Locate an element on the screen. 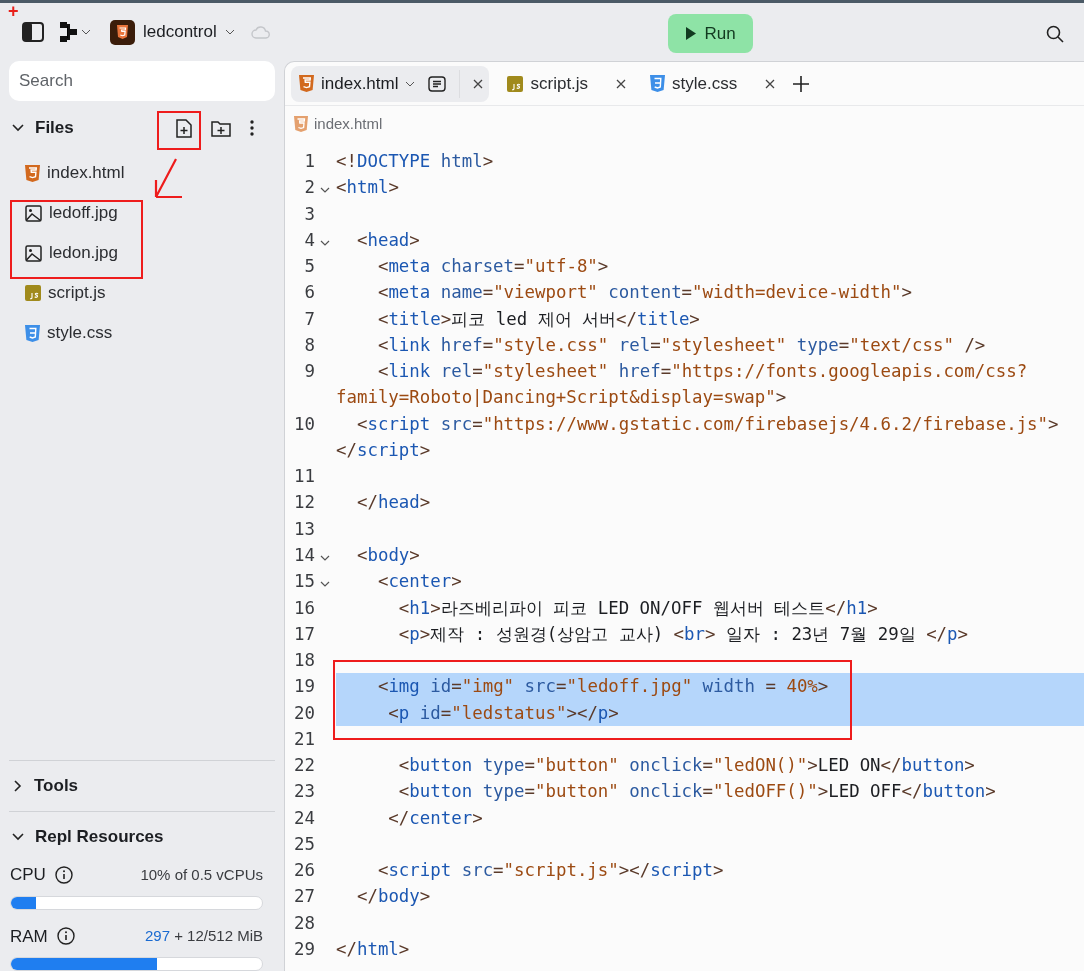 The height and width of the screenshot is (971, 1084). file-item: script.js is located at coordinates (65, 293).